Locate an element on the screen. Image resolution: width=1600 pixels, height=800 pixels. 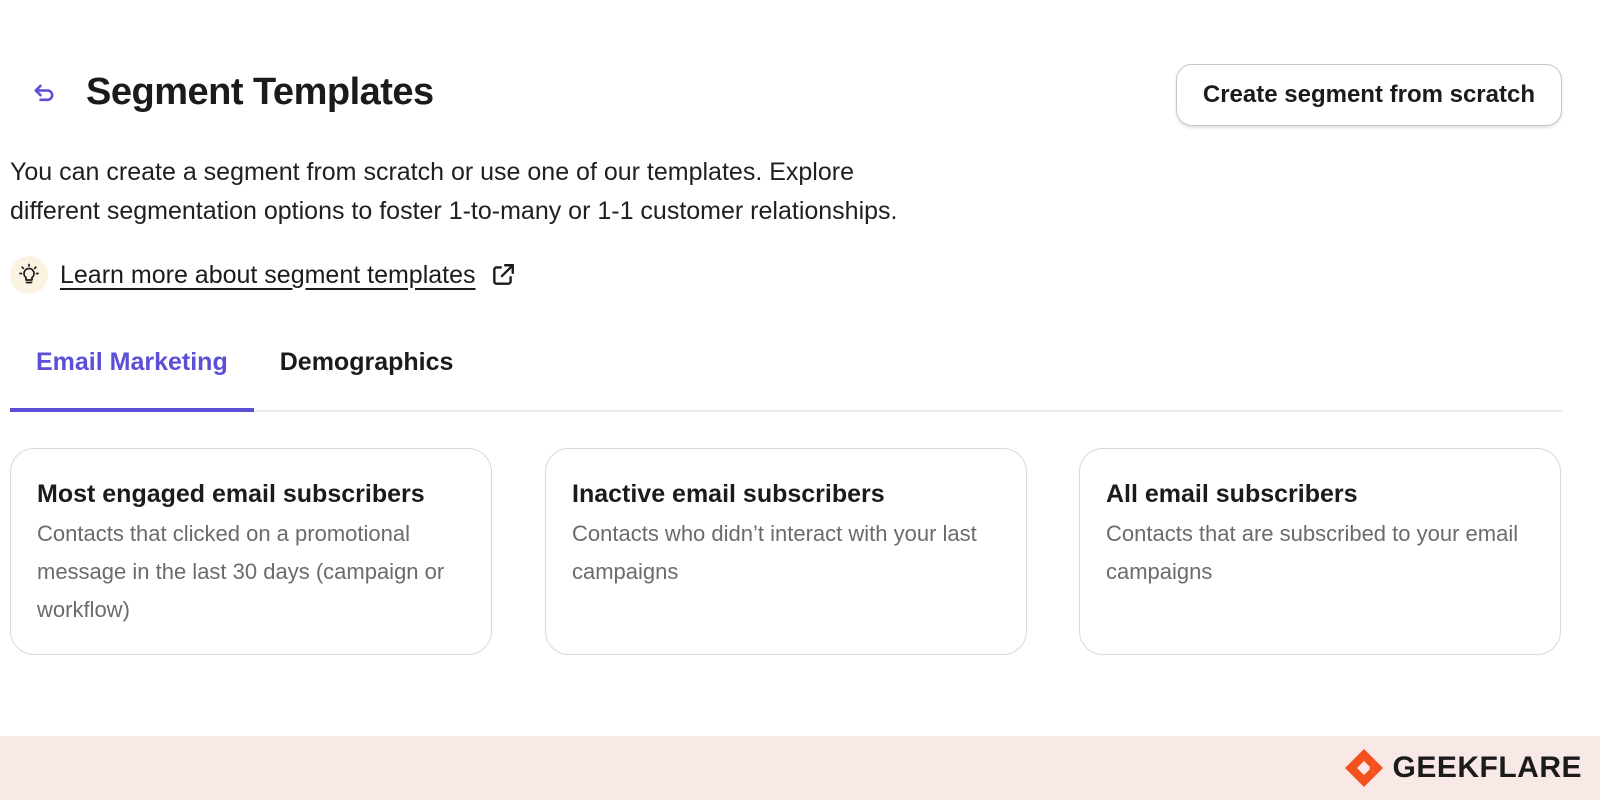
learn-more-row: Learn more about segment templates is located at coordinates (263, 275).